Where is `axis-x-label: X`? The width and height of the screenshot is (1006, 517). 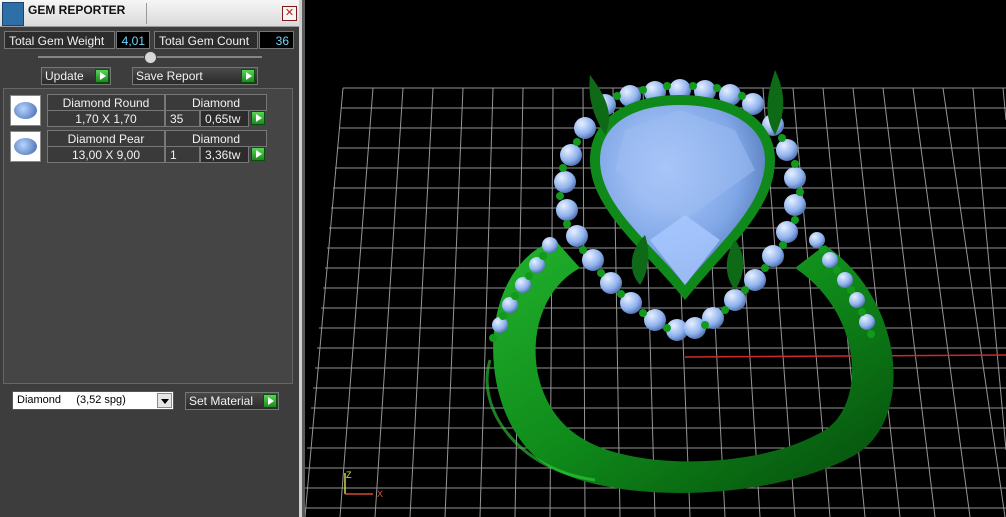
axis-x-label: X is located at coordinates (380, 494).